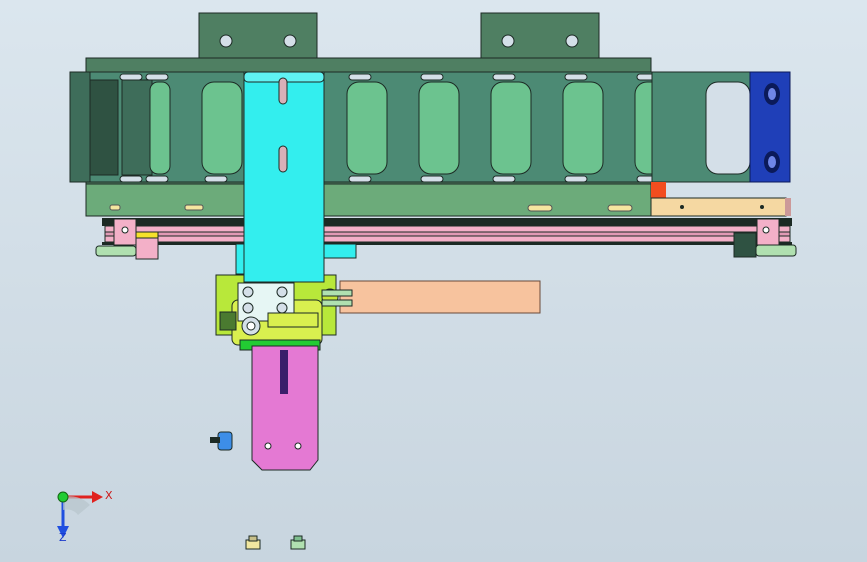 The width and height of the screenshot is (867, 562). I want to click on linear-rail, so click(447, 231).